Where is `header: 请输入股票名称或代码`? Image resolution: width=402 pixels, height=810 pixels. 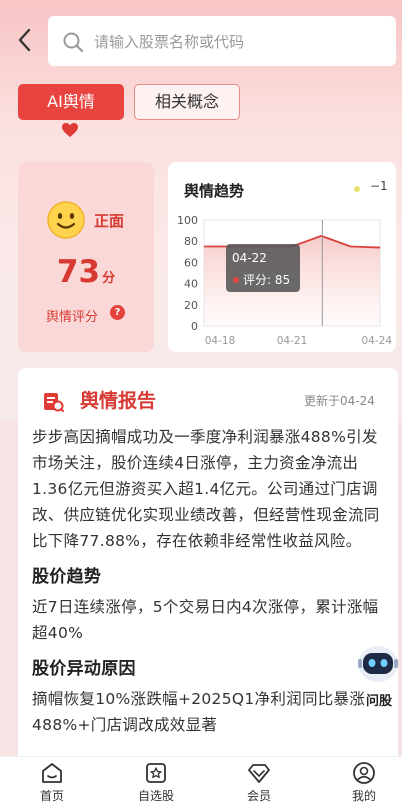 header: 请输入股票名称或代码 is located at coordinates (201, 40).